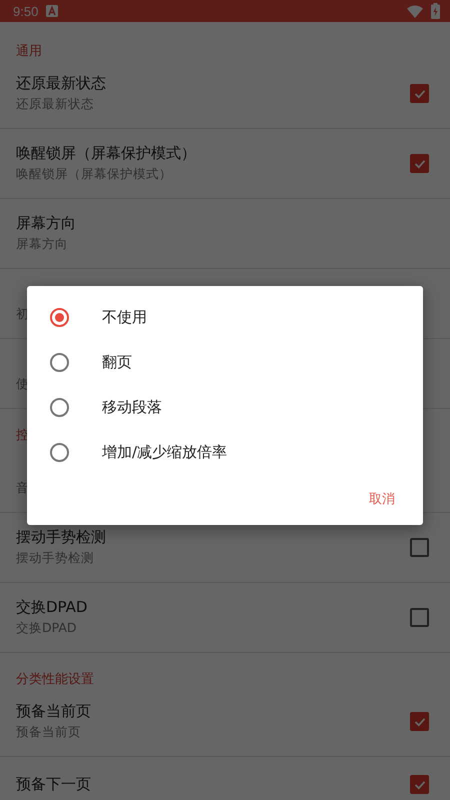  I want to click on settings-item: 预备下一页, so click(225, 778).